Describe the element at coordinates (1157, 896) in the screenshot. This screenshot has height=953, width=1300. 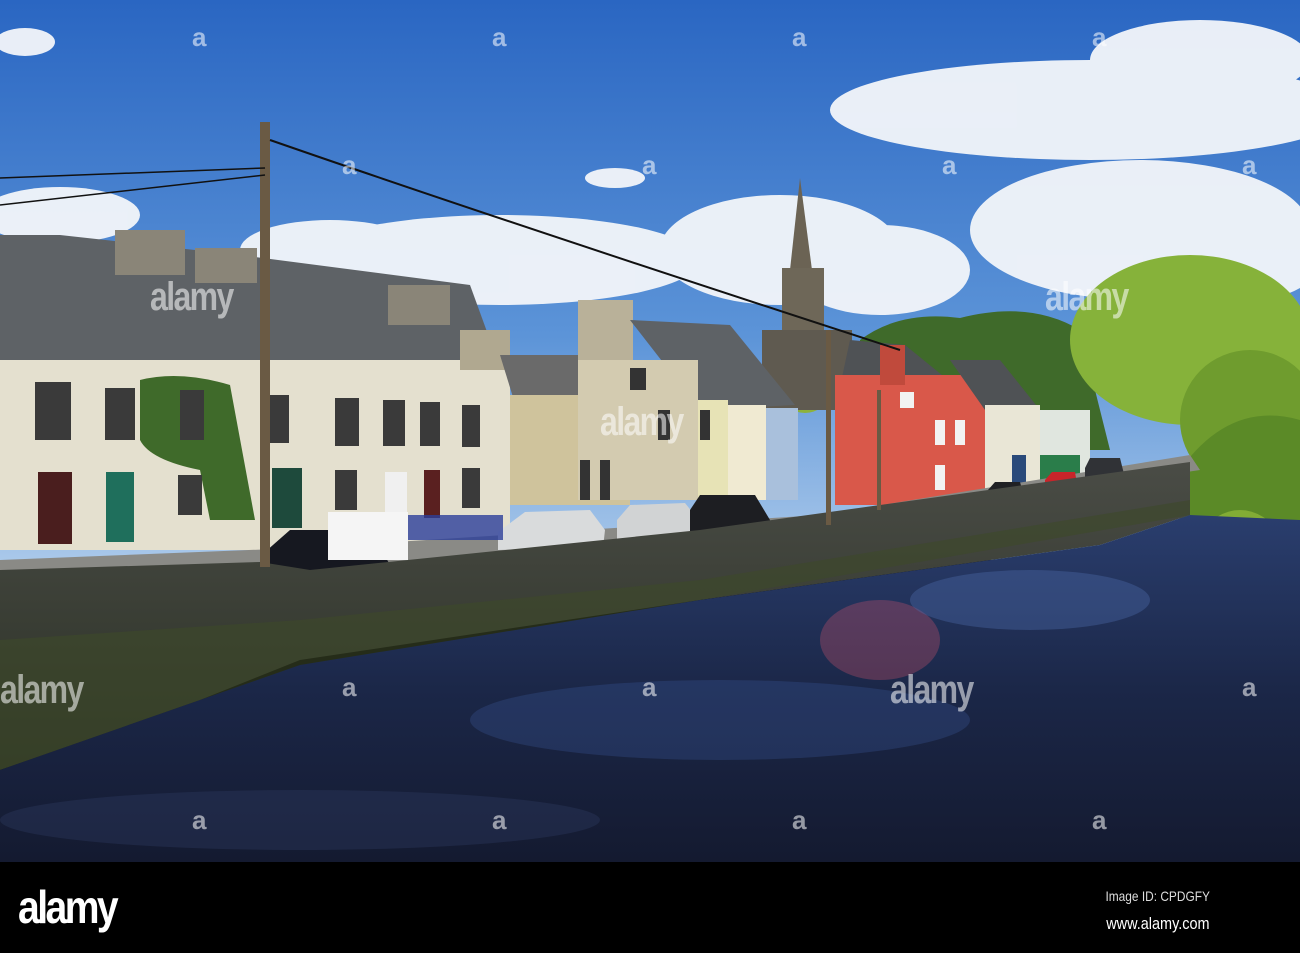
I see `image-id: Image ID: CPDGFY` at that location.